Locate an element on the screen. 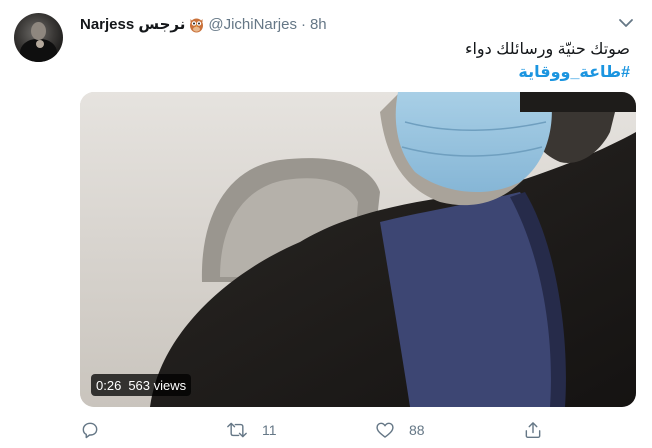 This screenshot has height=448, width=652. author-handle: @JichiNarjes is located at coordinates (252, 24).